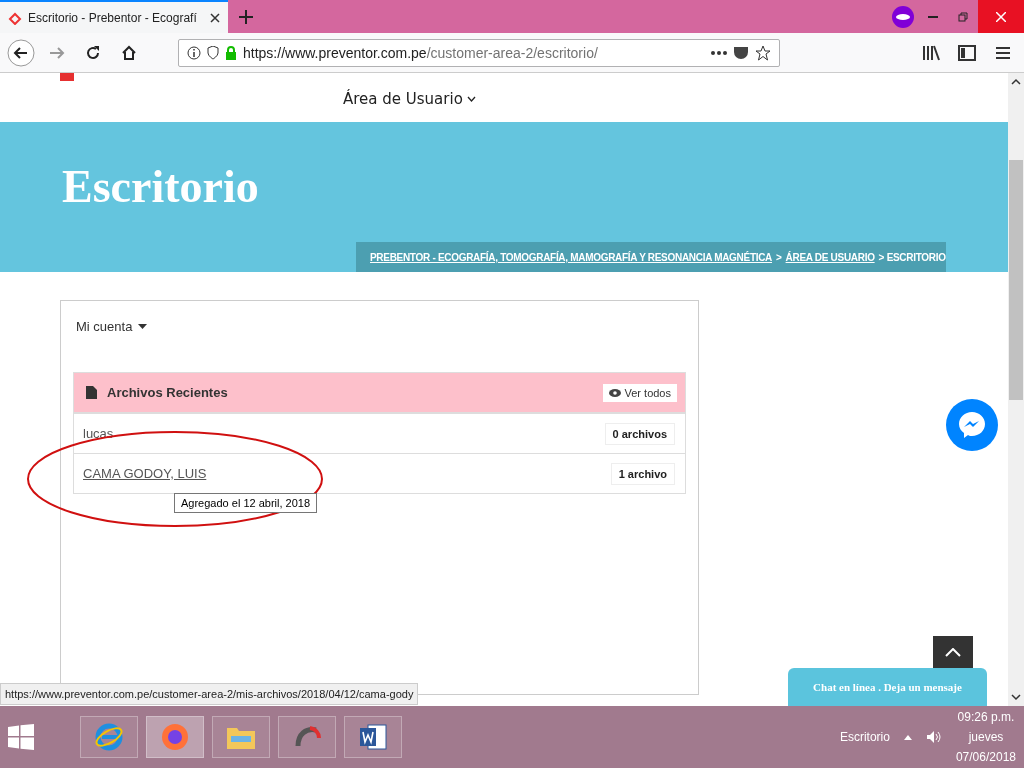 Image resolution: width=1024 pixels, height=768 pixels. Describe the element at coordinates (967, 52) in the screenshot. I see `sidebar-icon` at that location.